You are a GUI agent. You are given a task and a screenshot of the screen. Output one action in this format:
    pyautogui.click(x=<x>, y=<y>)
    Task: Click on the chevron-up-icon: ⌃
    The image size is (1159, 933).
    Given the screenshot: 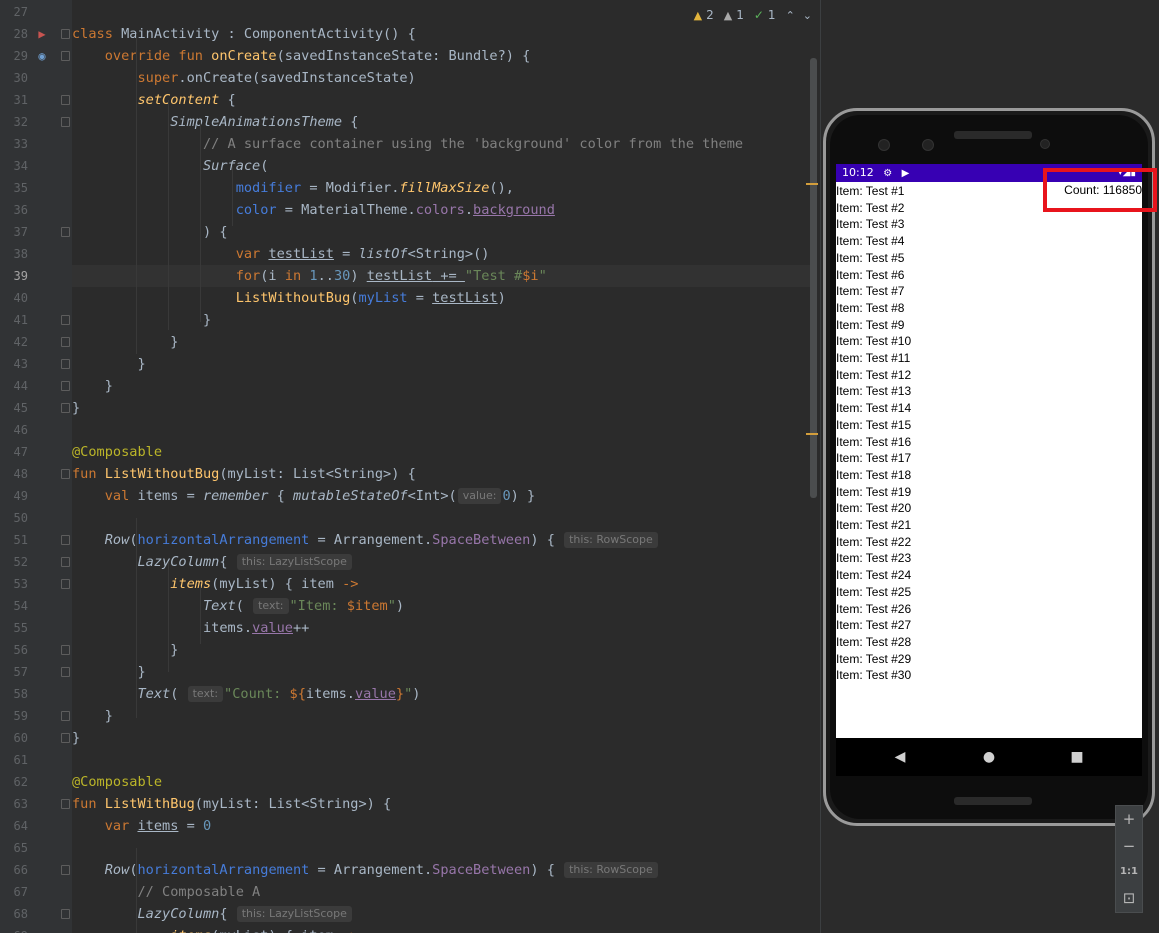 What is the action you would take?
    pyautogui.click(x=790, y=15)
    